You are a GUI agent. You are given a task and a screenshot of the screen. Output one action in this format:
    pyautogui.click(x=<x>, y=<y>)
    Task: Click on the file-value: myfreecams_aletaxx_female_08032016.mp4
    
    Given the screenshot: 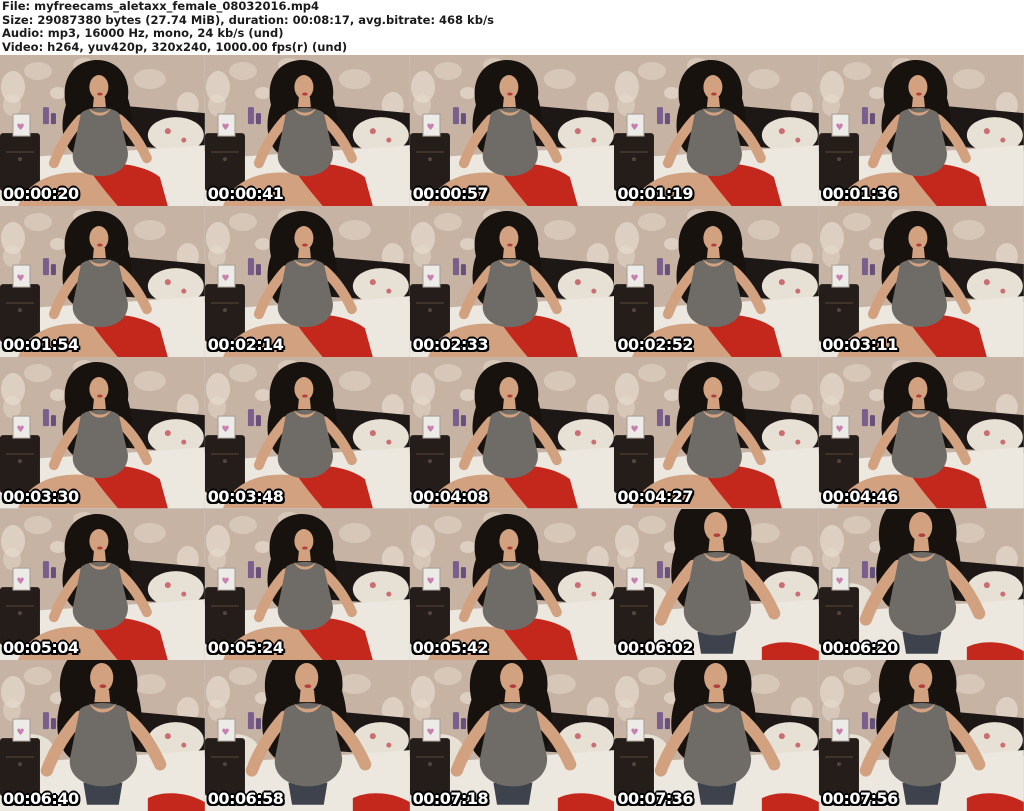 What is the action you would take?
    pyautogui.click(x=177, y=6)
    